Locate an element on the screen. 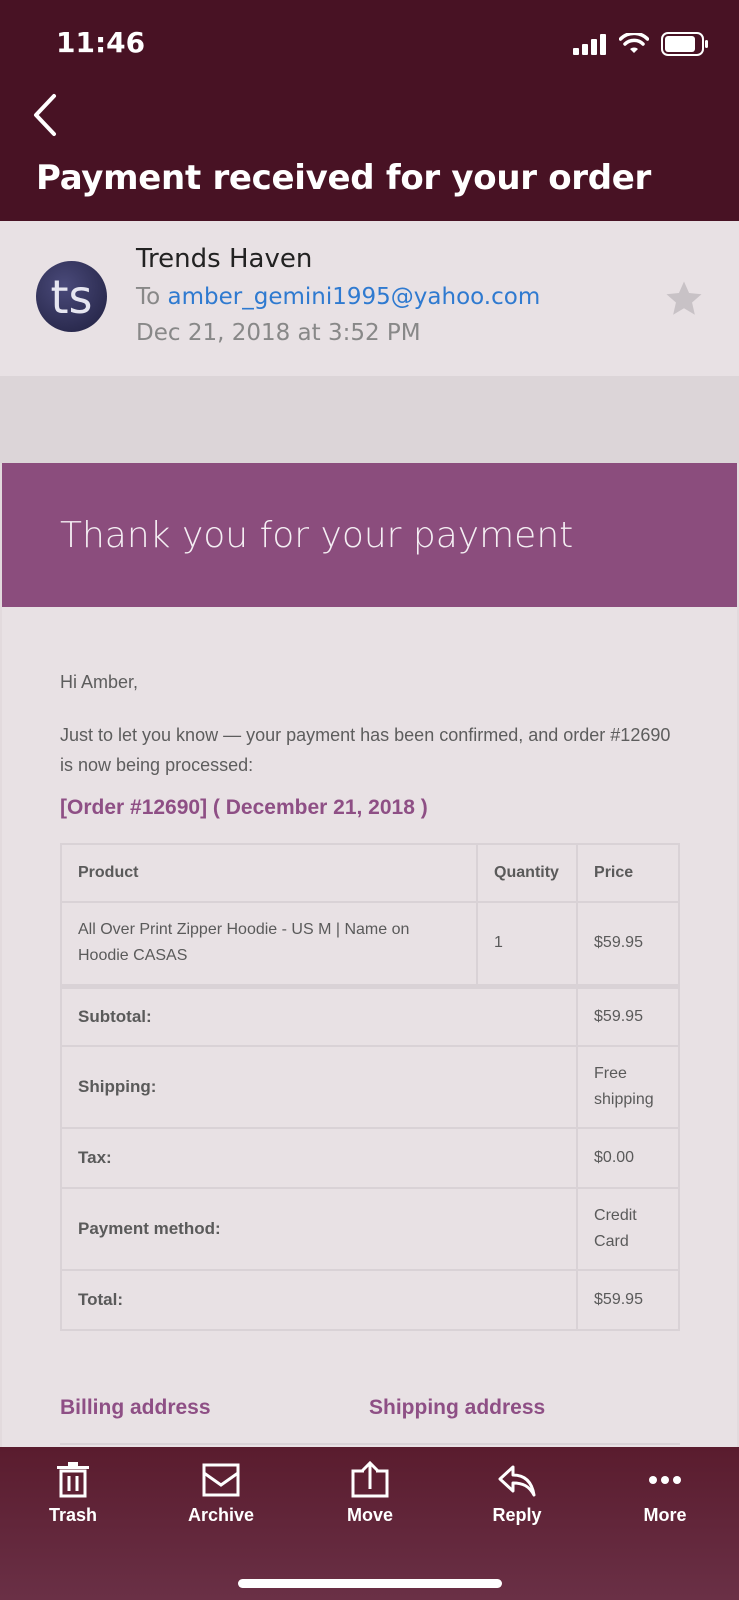  sender-name: Trends Haven is located at coordinates (224, 259).